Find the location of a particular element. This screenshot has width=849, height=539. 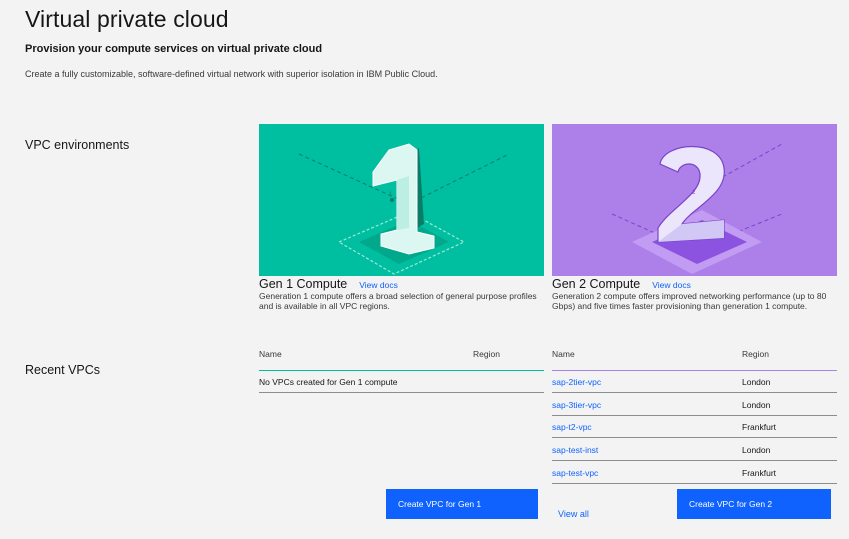

gen1-empty-message: No VPCs created for Gen 1 compute is located at coordinates (328, 382).